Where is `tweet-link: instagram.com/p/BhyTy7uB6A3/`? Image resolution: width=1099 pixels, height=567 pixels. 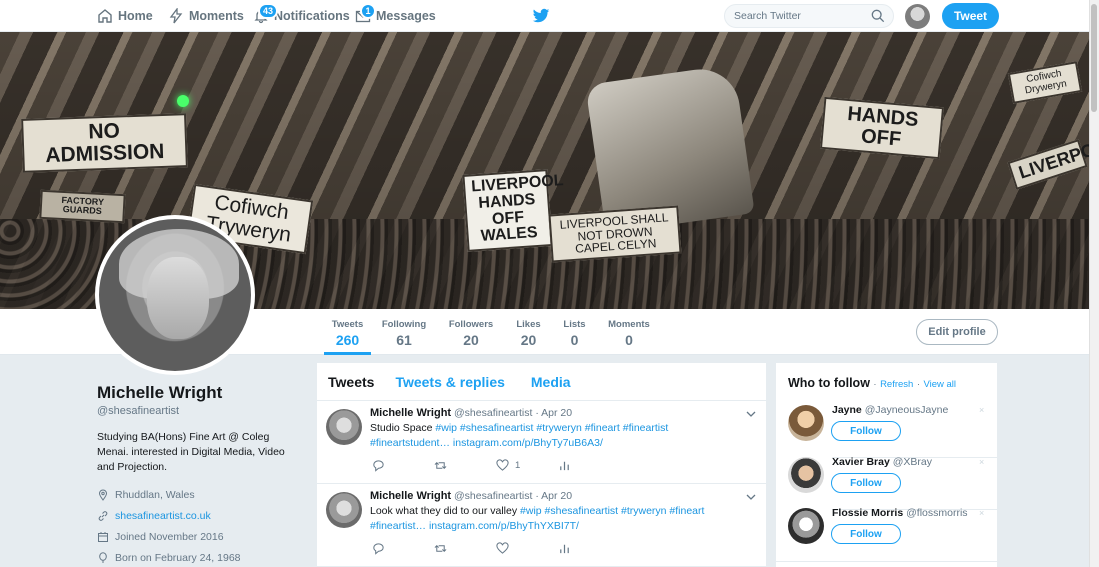 tweet-link: instagram.com/p/BhyTy7uB6A3/ is located at coordinates (528, 443).